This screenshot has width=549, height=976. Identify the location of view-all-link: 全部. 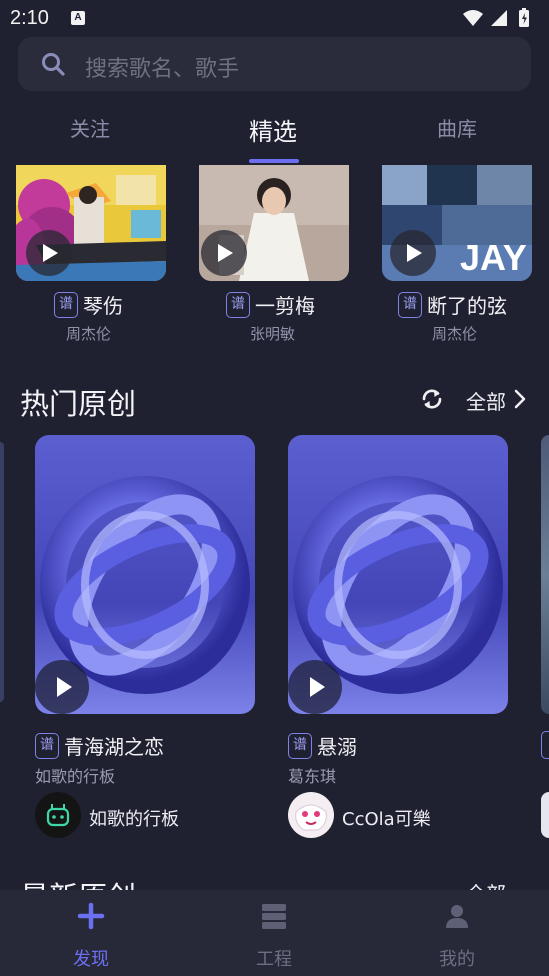
(486, 400).